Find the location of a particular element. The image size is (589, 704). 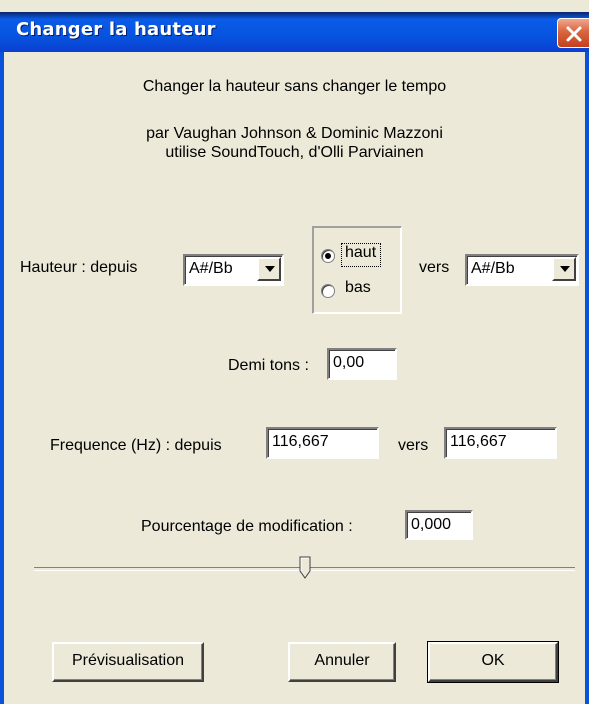

pitch-to-label: vers is located at coordinates (434, 267).